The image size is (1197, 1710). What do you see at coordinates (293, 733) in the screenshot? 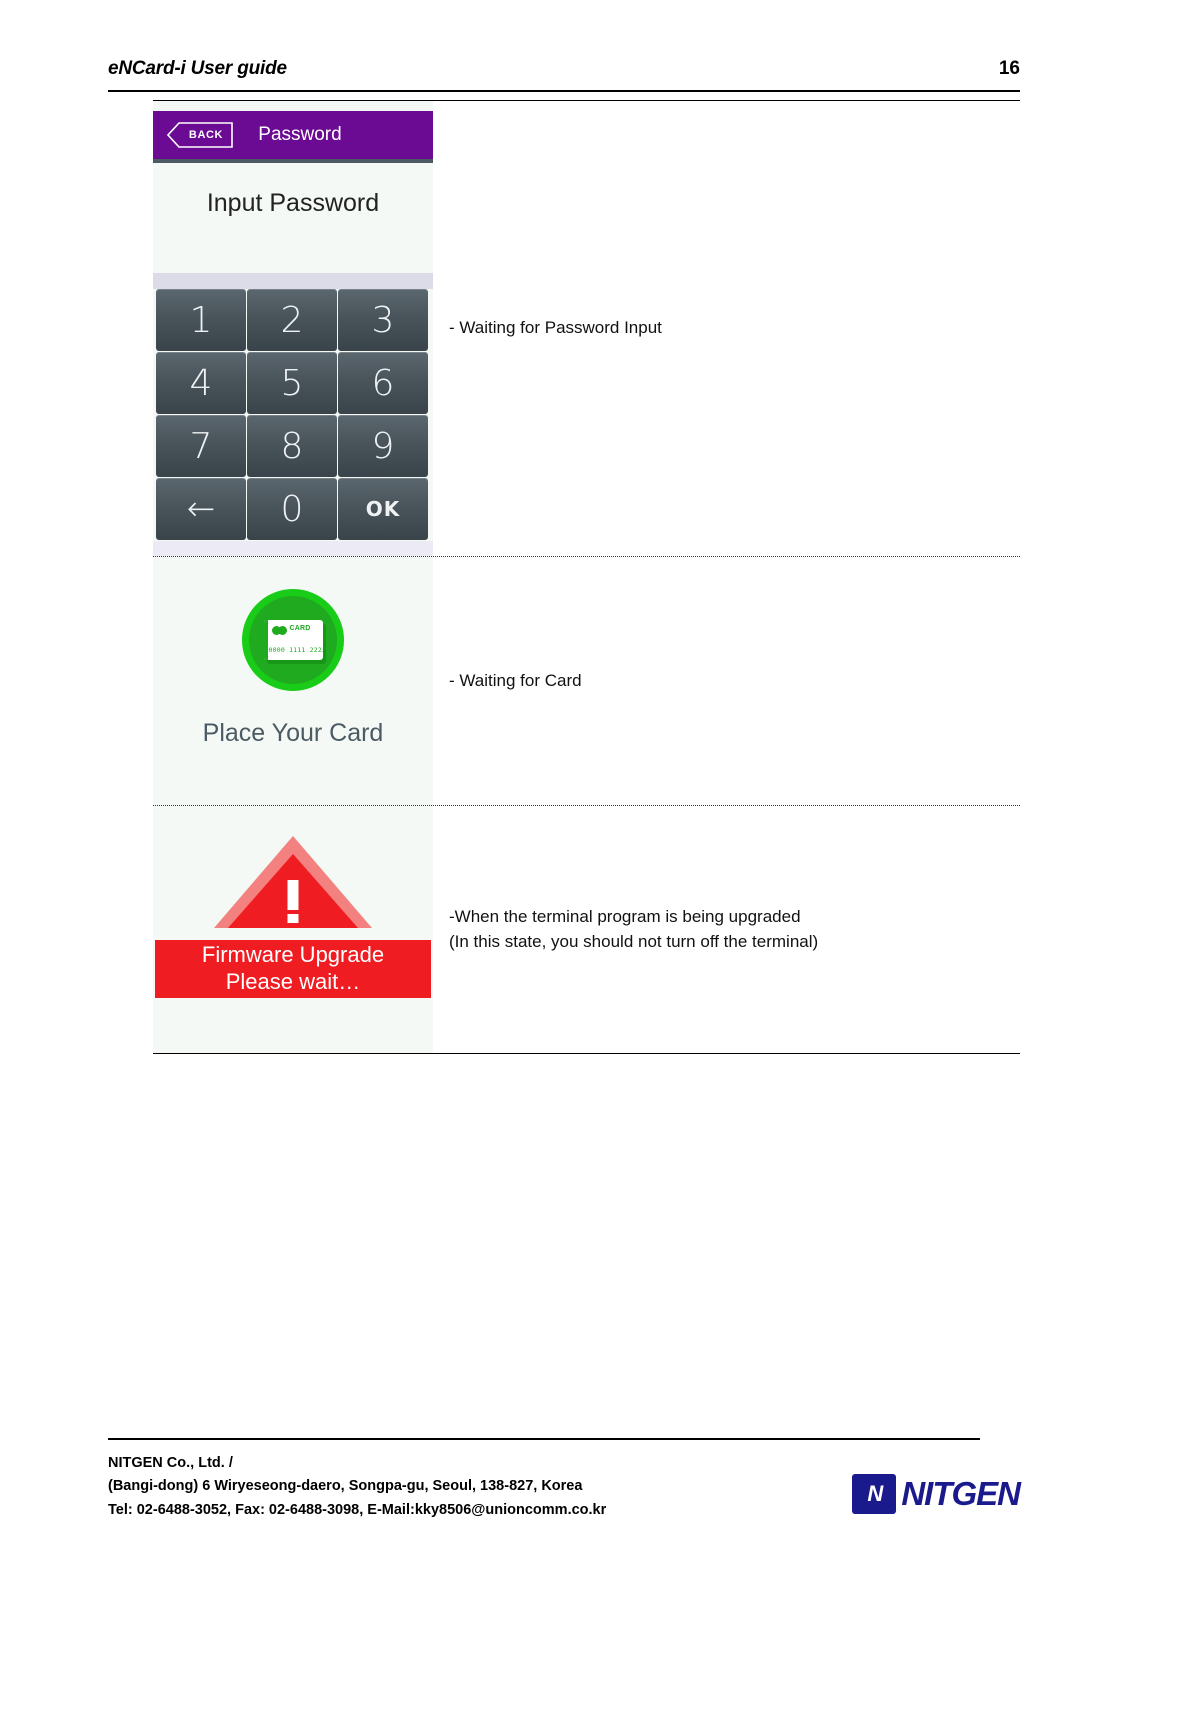
I see `place-card-label: Place Your Card` at bounding box center [293, 733].